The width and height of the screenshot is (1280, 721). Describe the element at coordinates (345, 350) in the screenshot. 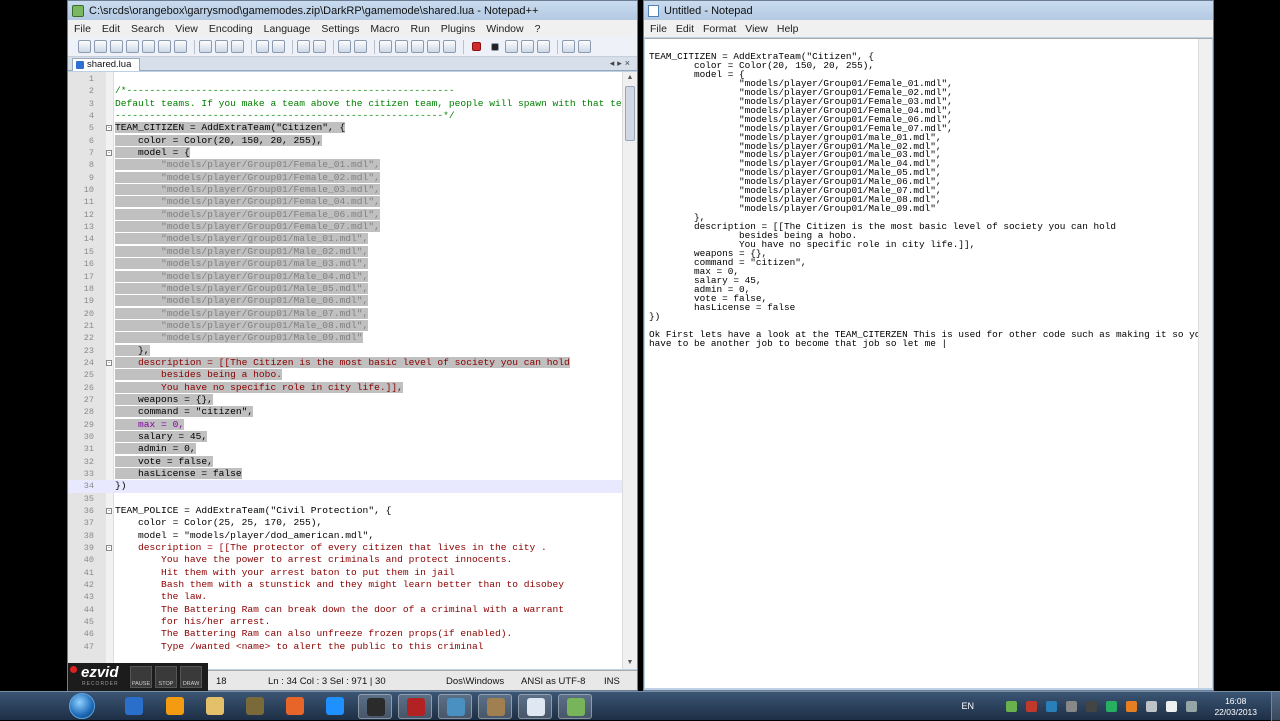

I see `code-line: 23 },` at that location.